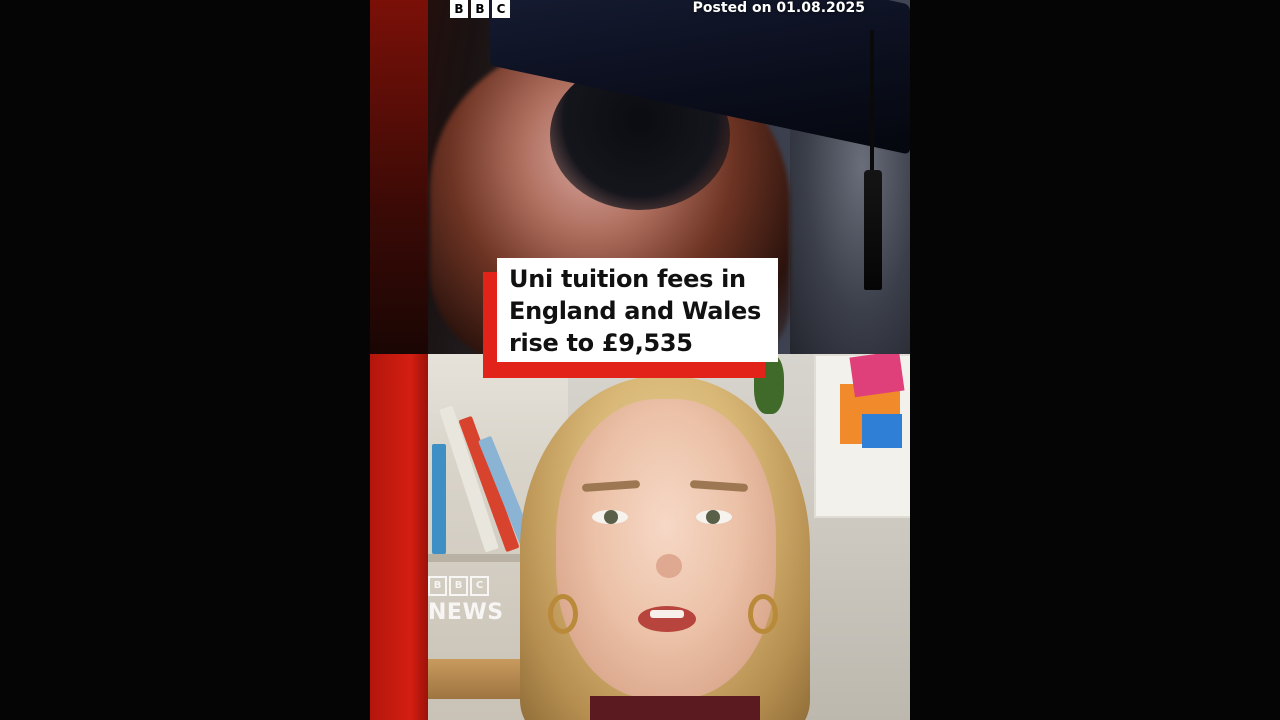 The width and height of the screenshot is (1280, 720). I want to click on headline-line: England and Wales, so click(635, 311).